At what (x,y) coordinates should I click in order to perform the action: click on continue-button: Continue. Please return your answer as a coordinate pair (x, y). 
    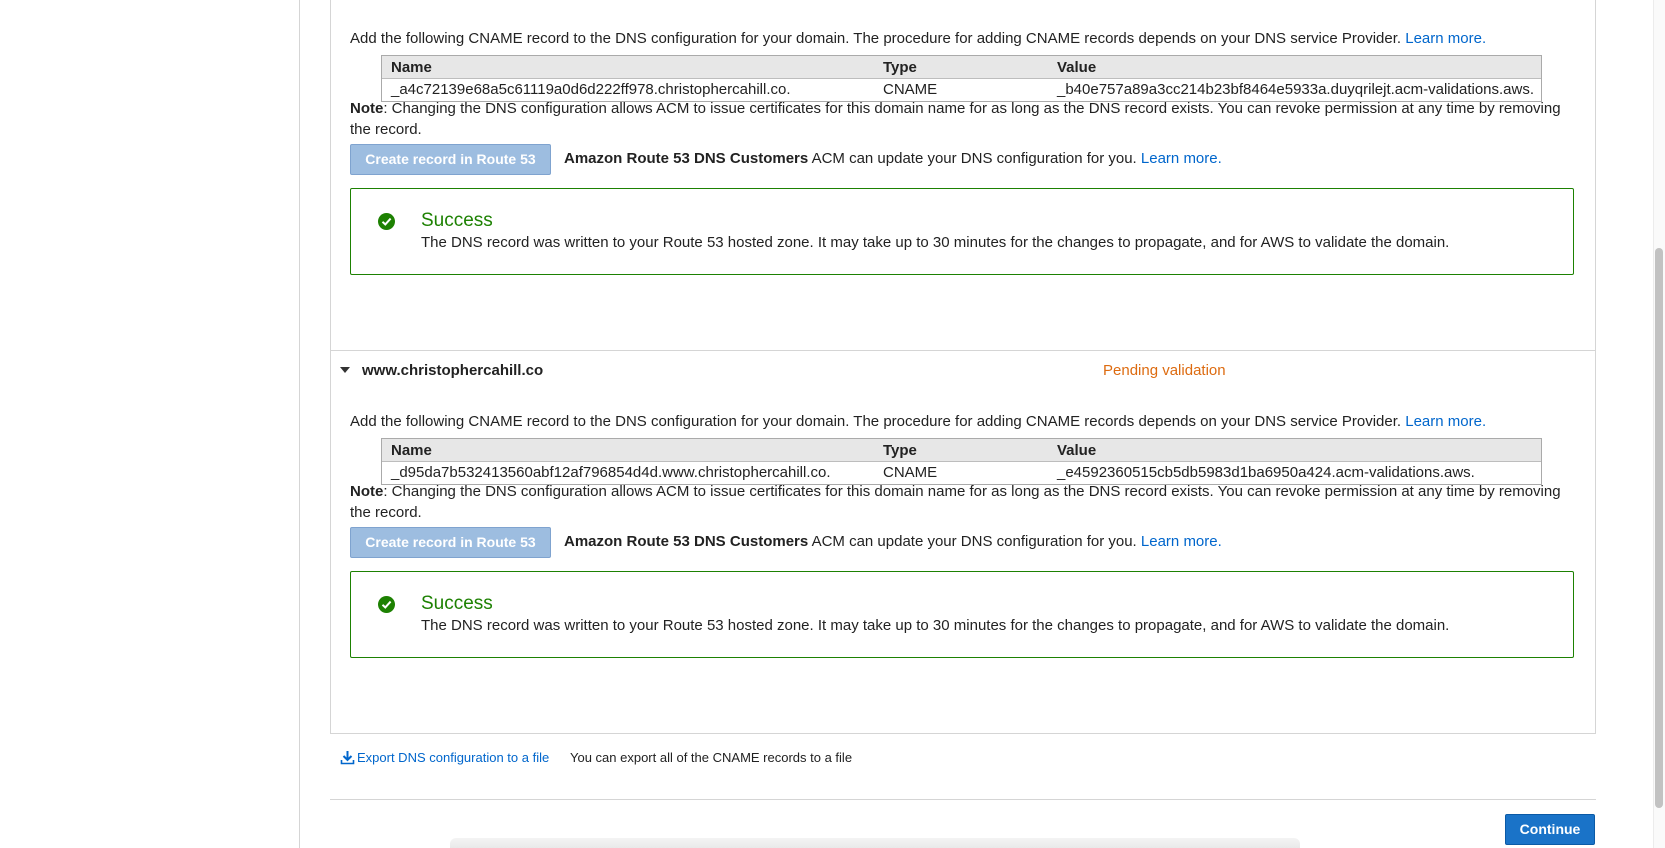
    Looking at the image, I should click on (1550, 829).